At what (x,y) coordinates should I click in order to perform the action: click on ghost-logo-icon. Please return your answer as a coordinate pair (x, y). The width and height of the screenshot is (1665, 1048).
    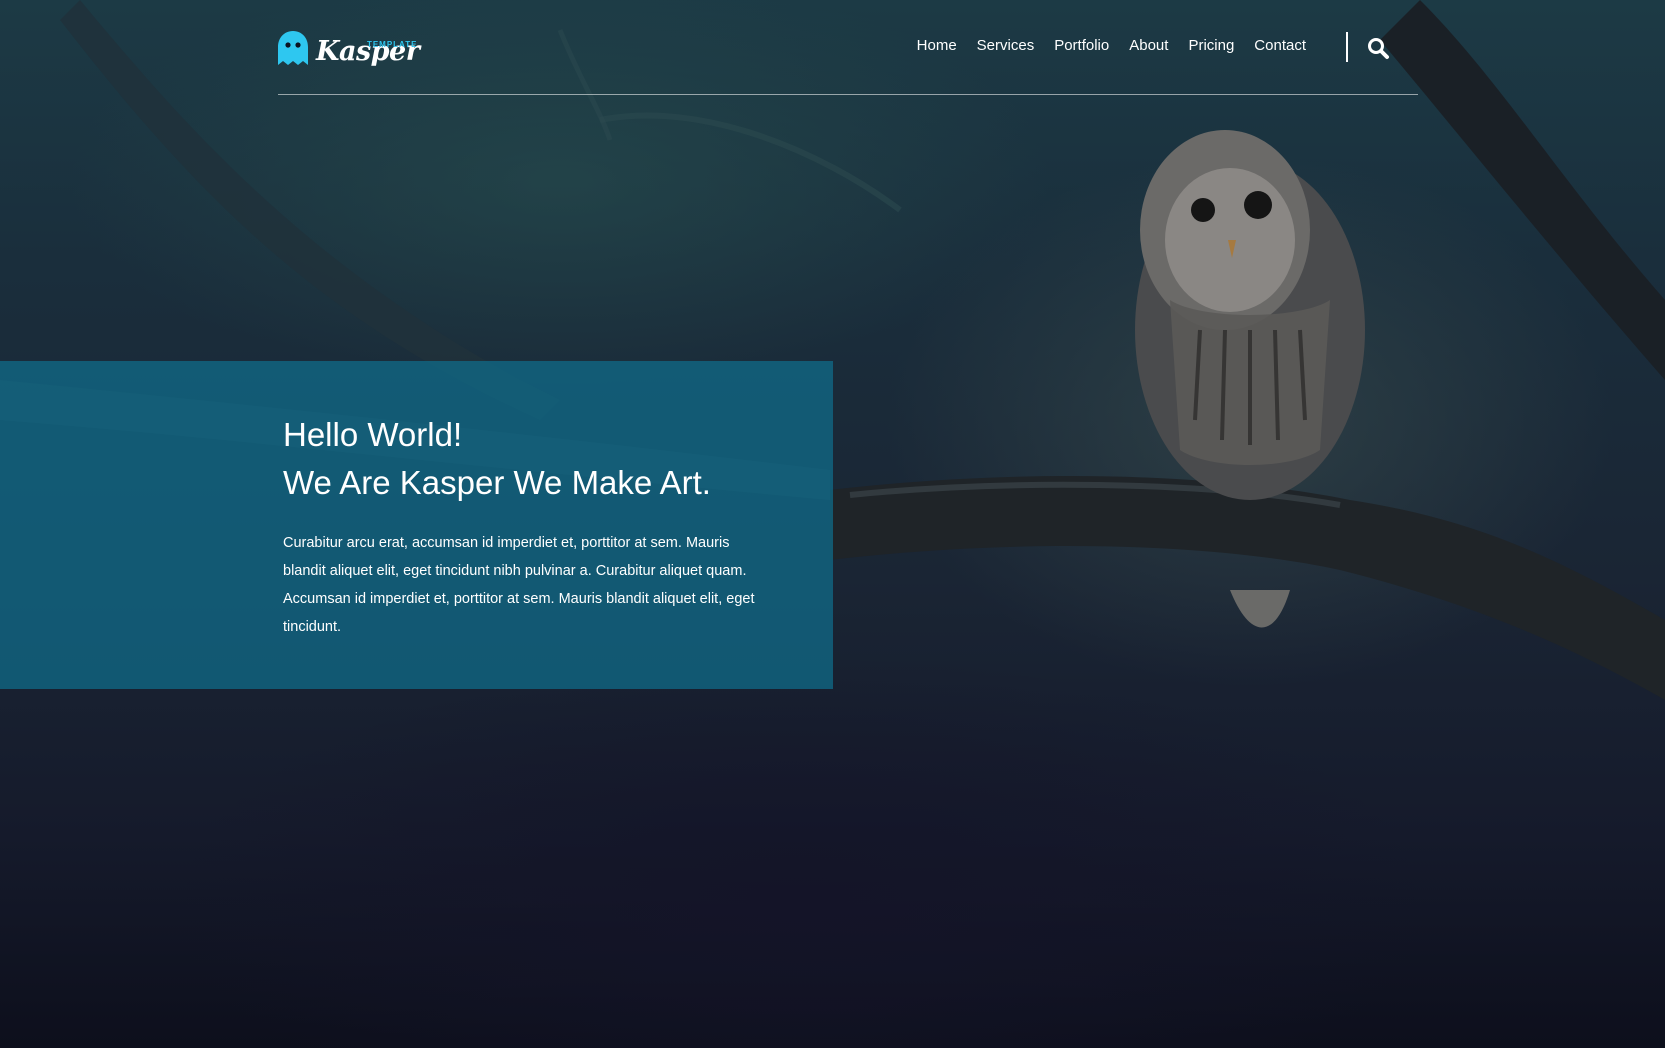
    Looking at the image, I should click on (293, 48).